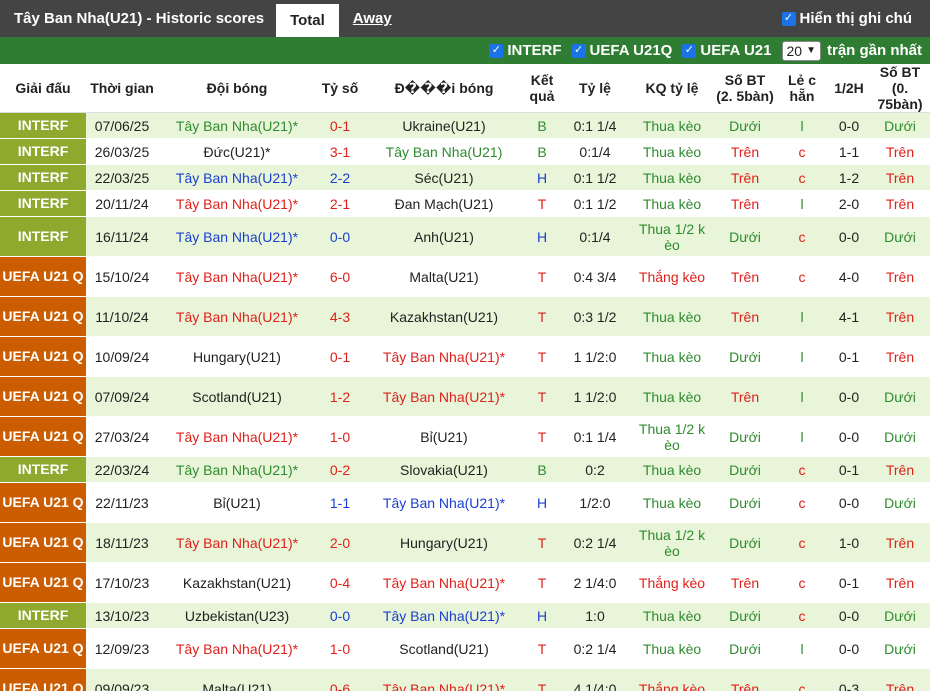 Image resolution: width=930 pixels, height=691 pixels. What do you see at coordinates (444, 316) in the screenshot?
I see `away-team-cell: Kazakhstan(U21)` at bounding box center [444, 316].